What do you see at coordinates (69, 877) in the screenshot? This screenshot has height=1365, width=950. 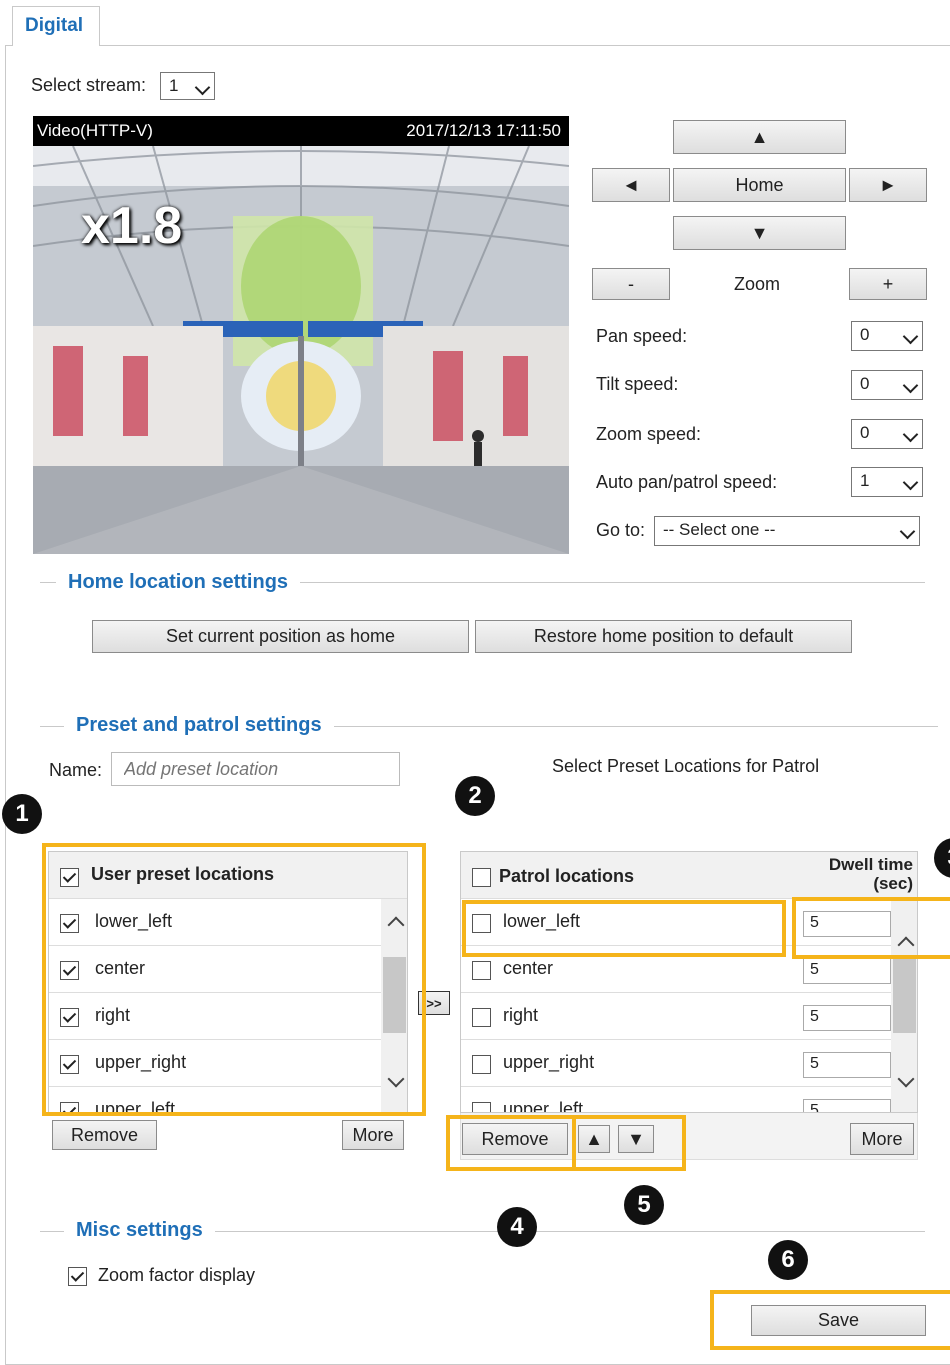 I see `user-preset-select-all-checkbox` at bounding box center [69, 877].